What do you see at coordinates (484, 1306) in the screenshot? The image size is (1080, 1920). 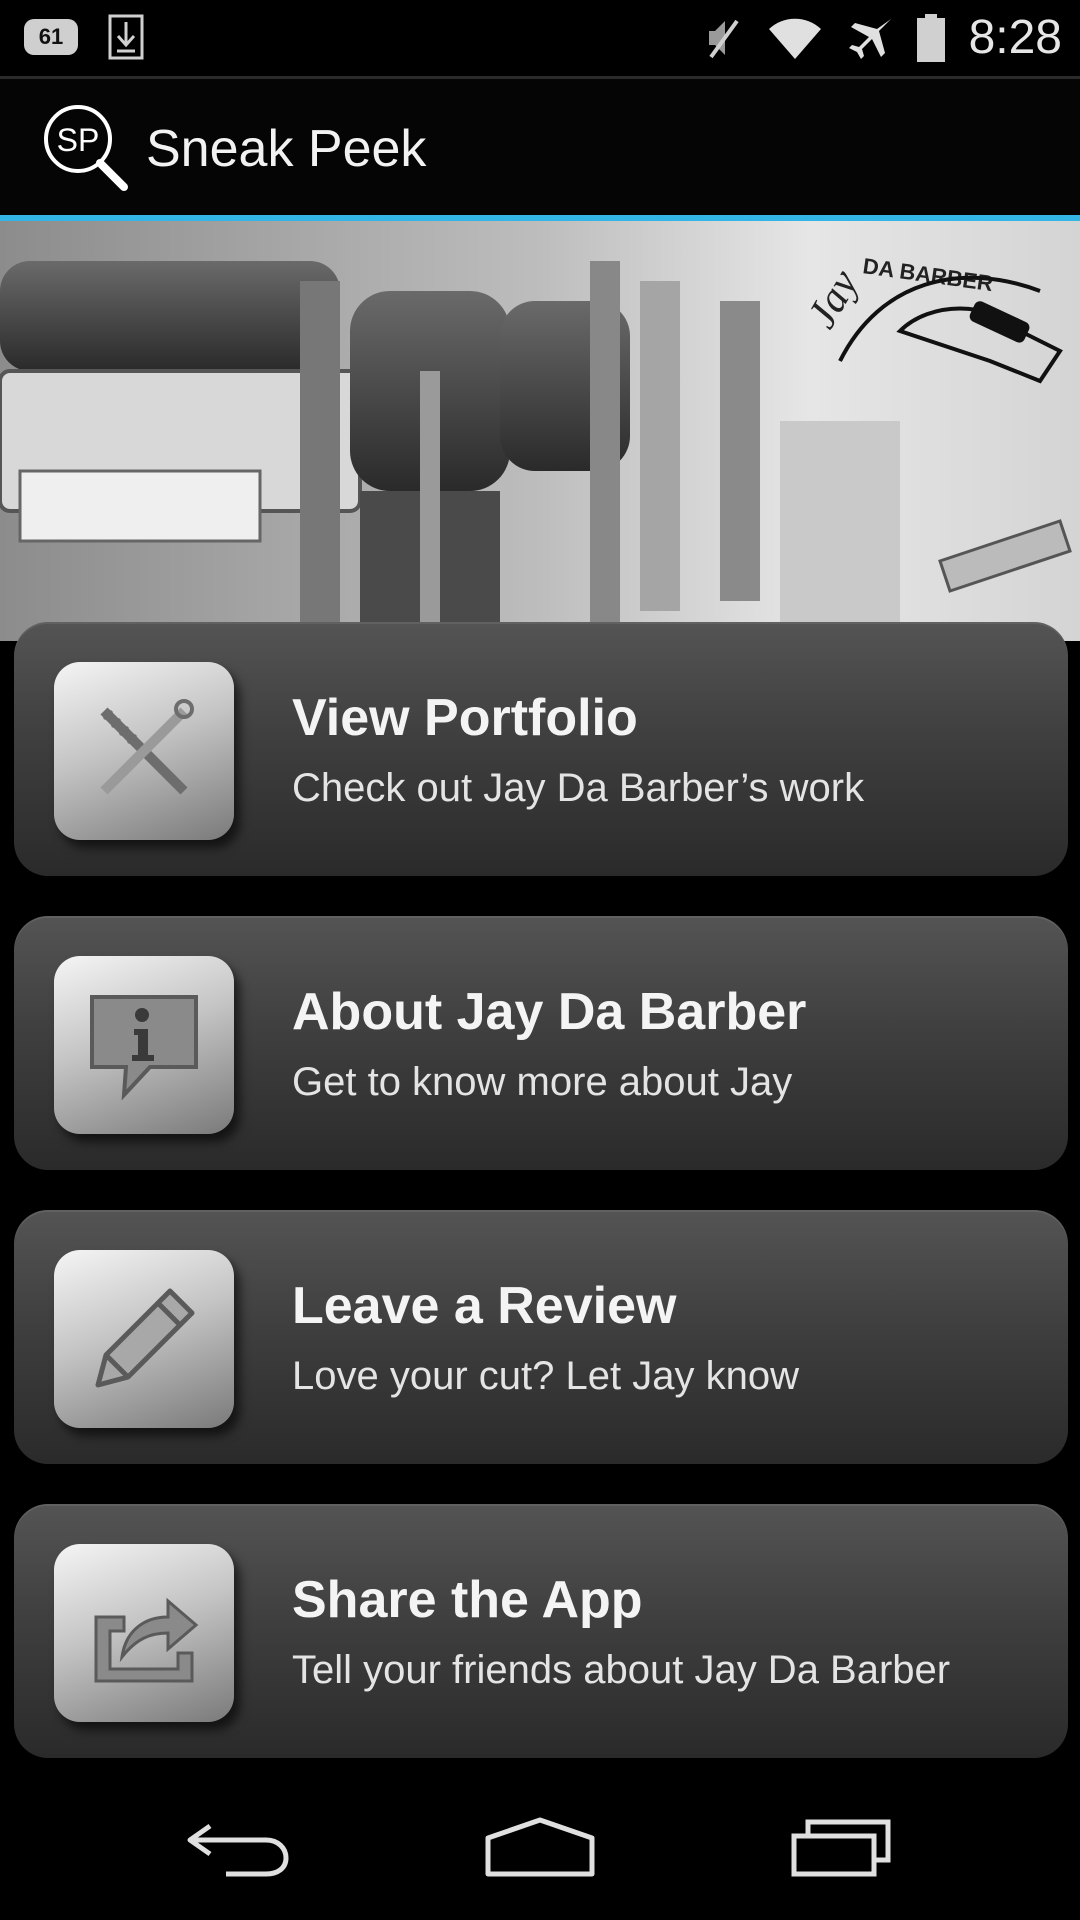 I see `menu-item-title: Leave a Review` at bounding box center [484, 1306].